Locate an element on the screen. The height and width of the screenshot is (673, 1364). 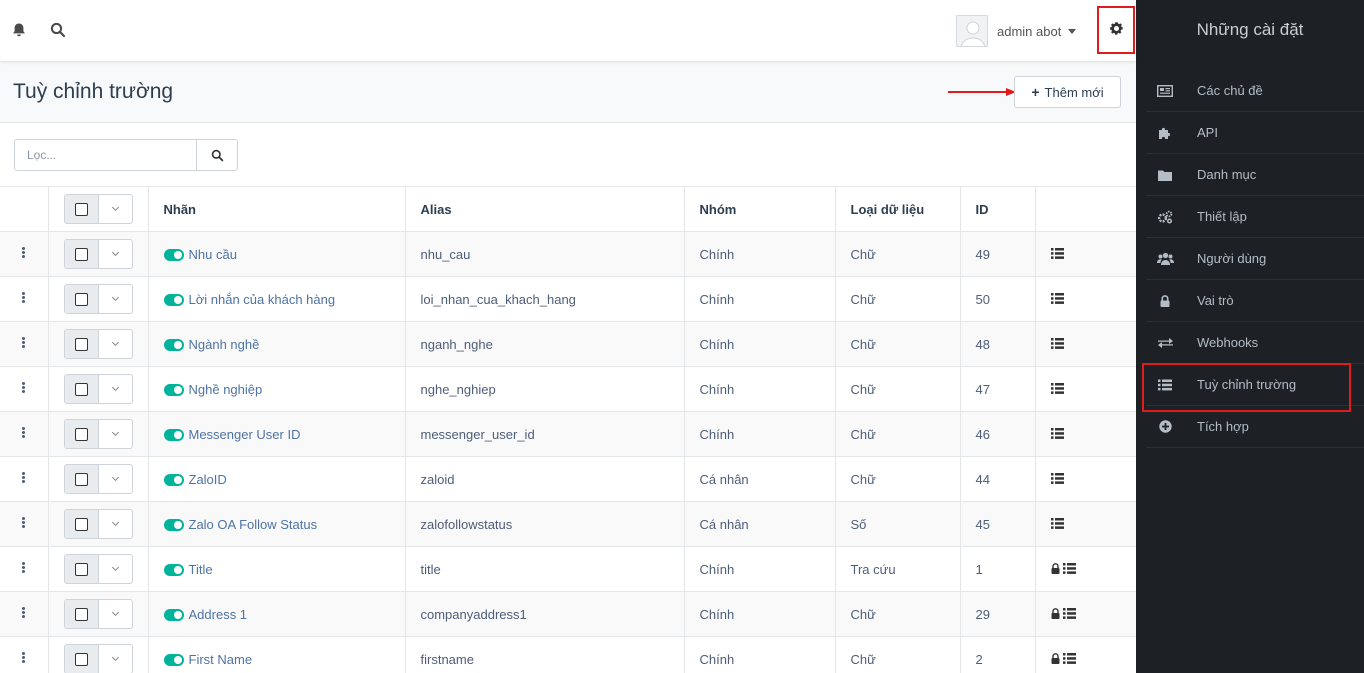
header-id: ID is located at coordinates (998, 209).